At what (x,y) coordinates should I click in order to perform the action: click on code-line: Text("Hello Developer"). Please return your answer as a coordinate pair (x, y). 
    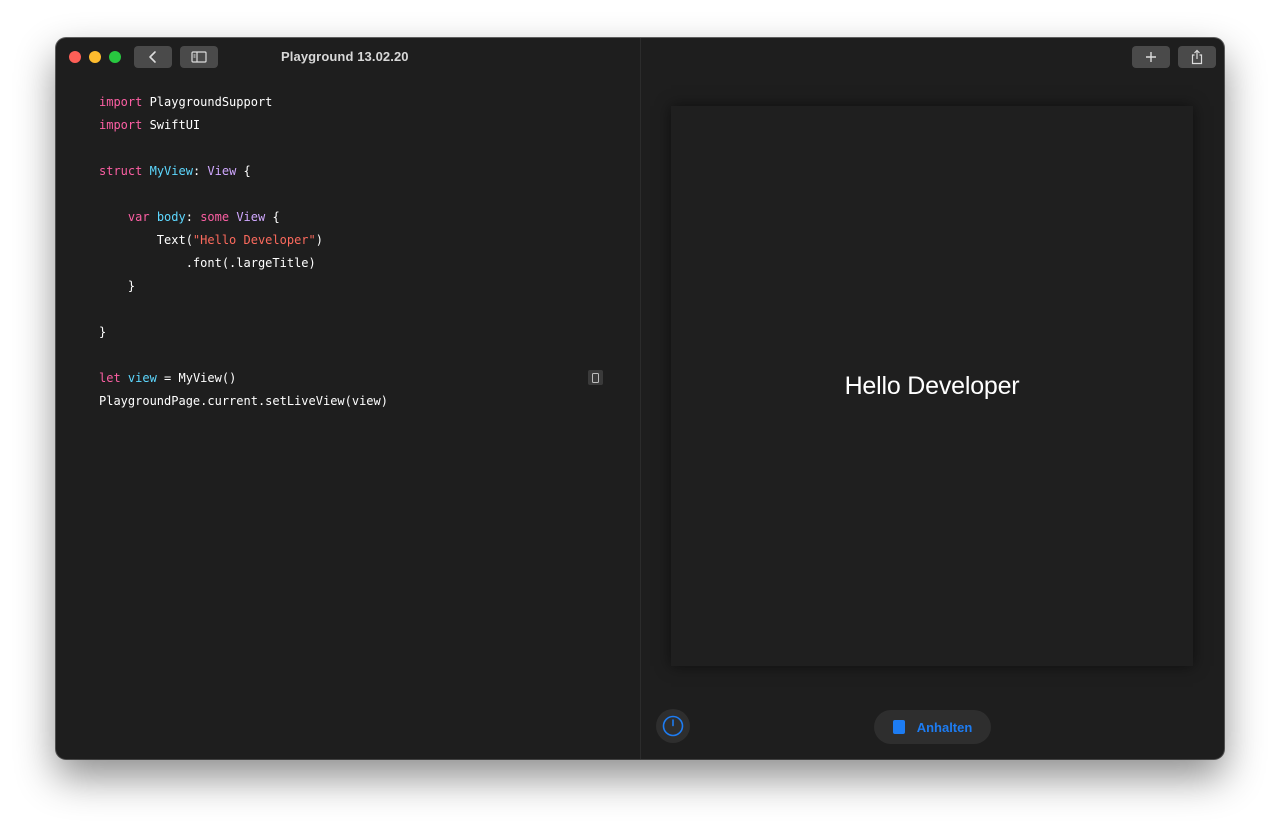
    Looking at the image, I should click on (359, 240).